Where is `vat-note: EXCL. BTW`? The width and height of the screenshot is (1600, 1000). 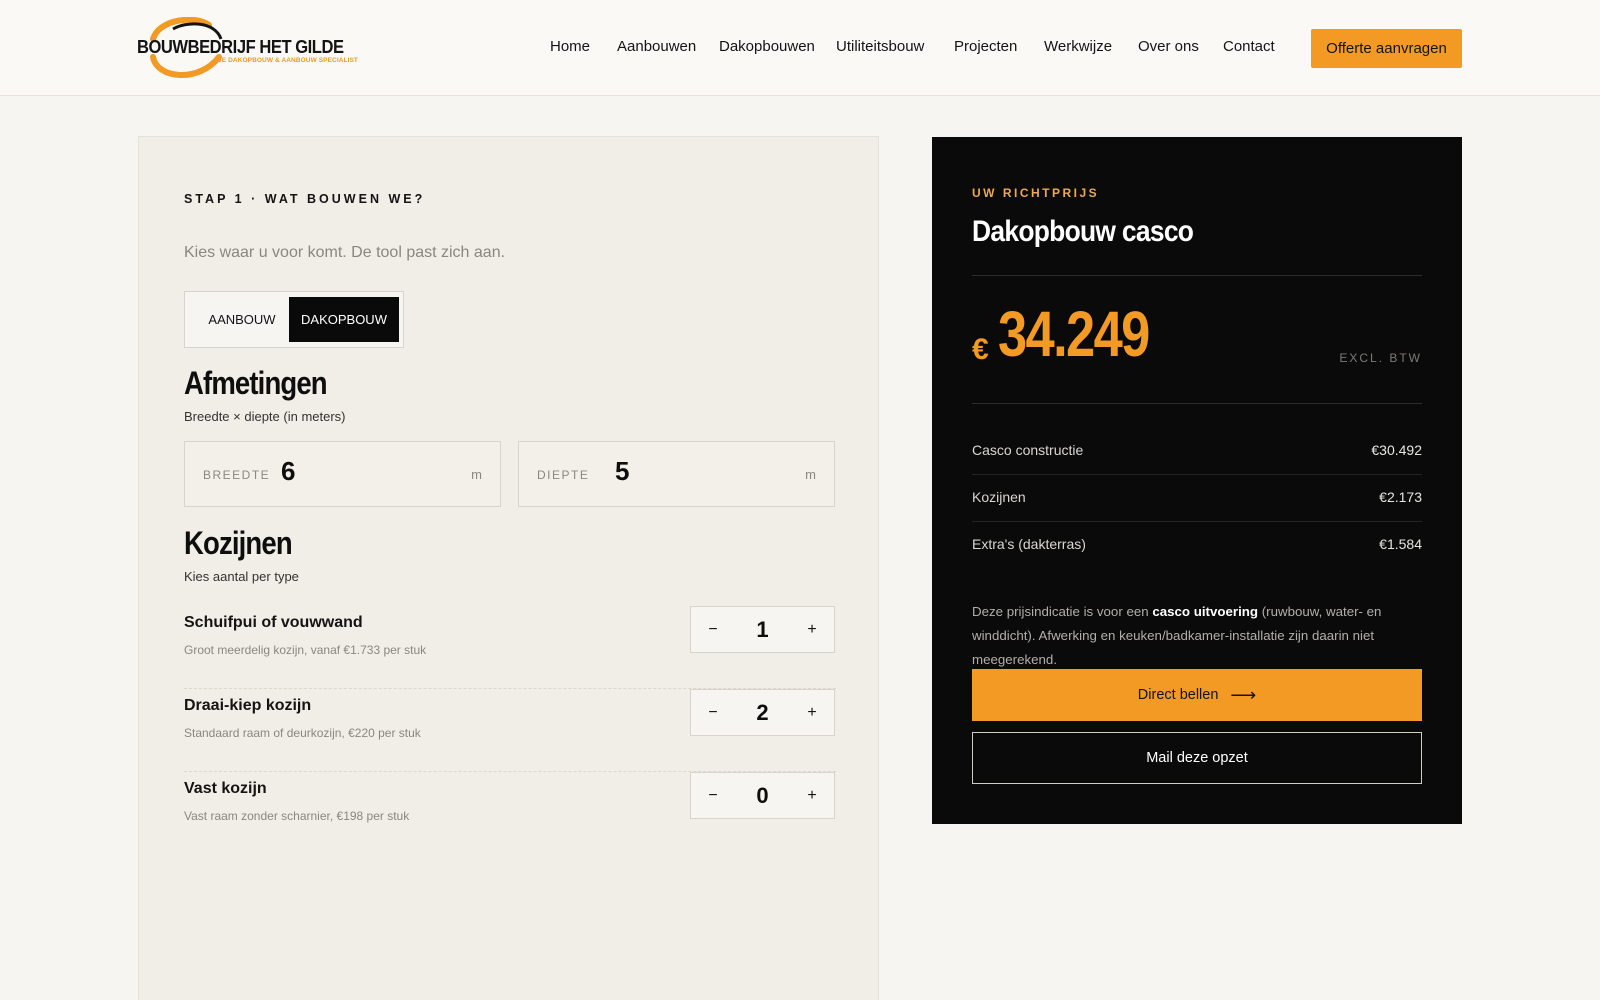 vat-note: EXCL. BTW is located at coordinates (1380, 358).